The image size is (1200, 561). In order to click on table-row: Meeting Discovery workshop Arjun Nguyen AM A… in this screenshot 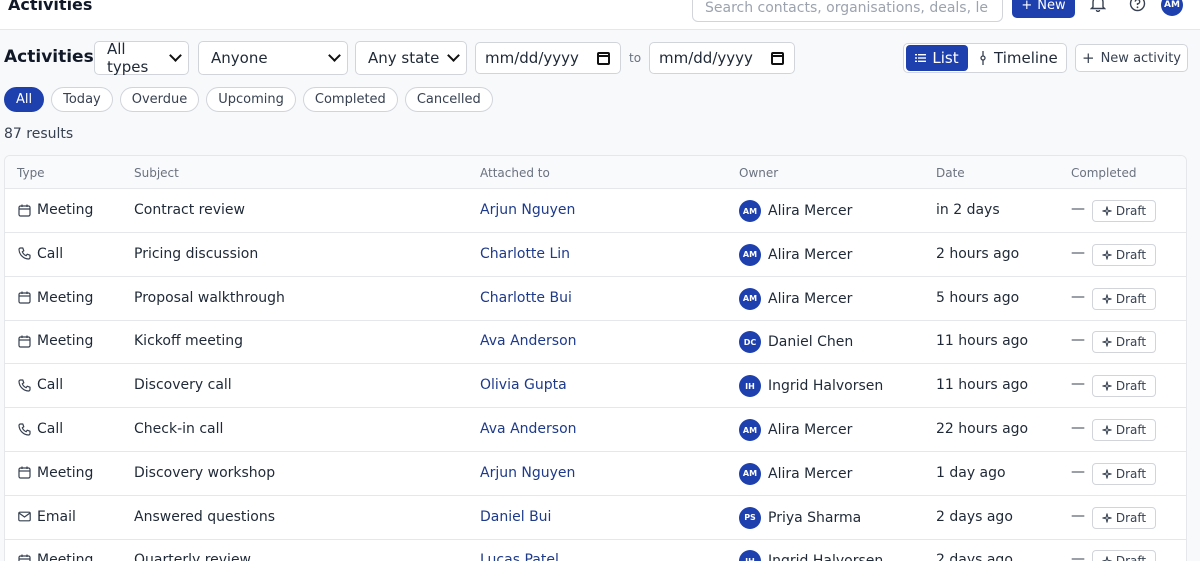, I will do `click(595, 474)`.